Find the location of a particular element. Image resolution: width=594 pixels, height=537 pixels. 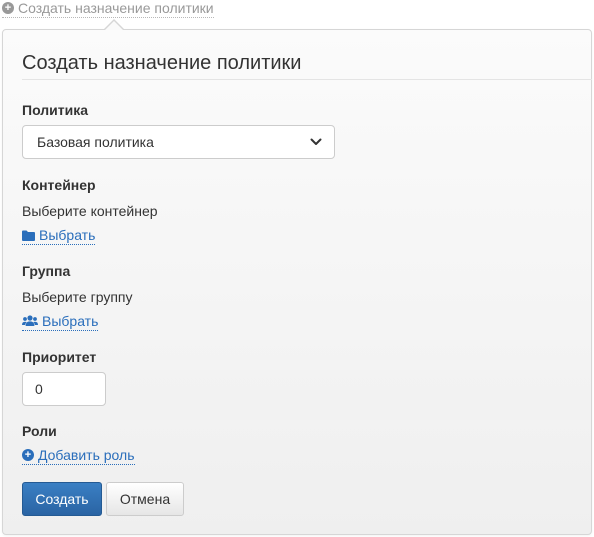

select-container-link-label: Выбрать is located at coordinates (67, 235).